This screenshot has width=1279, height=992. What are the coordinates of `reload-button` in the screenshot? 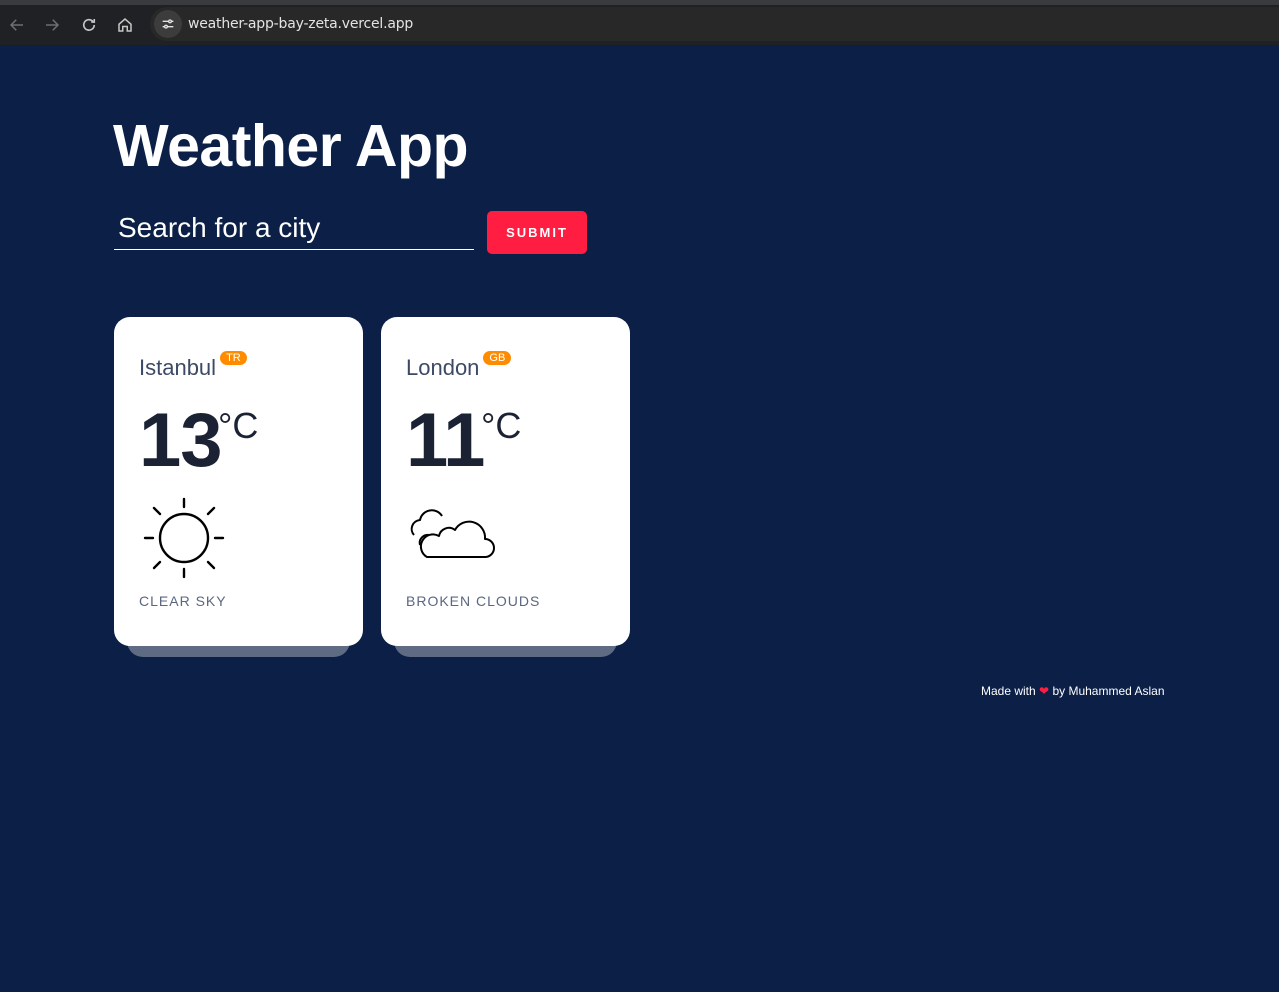 It's located at (89, 25).